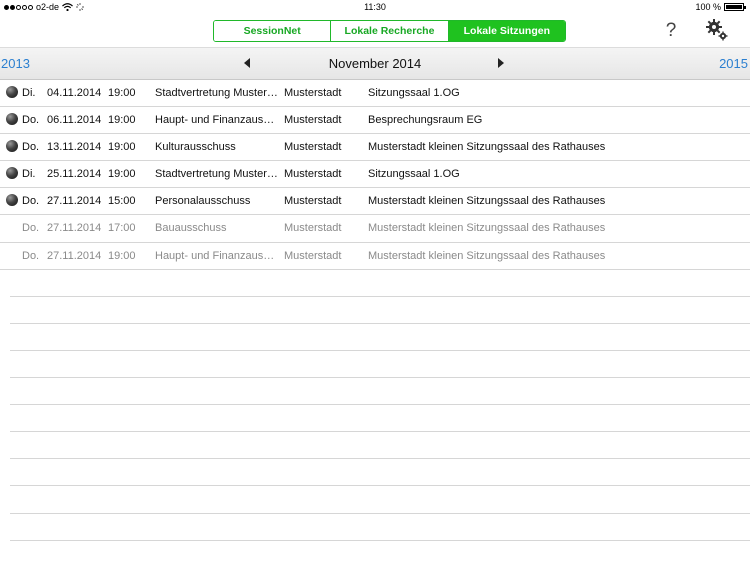 The image size is (750, 563). I want to click on status-bar-right: 100 %, so click(720, 7).